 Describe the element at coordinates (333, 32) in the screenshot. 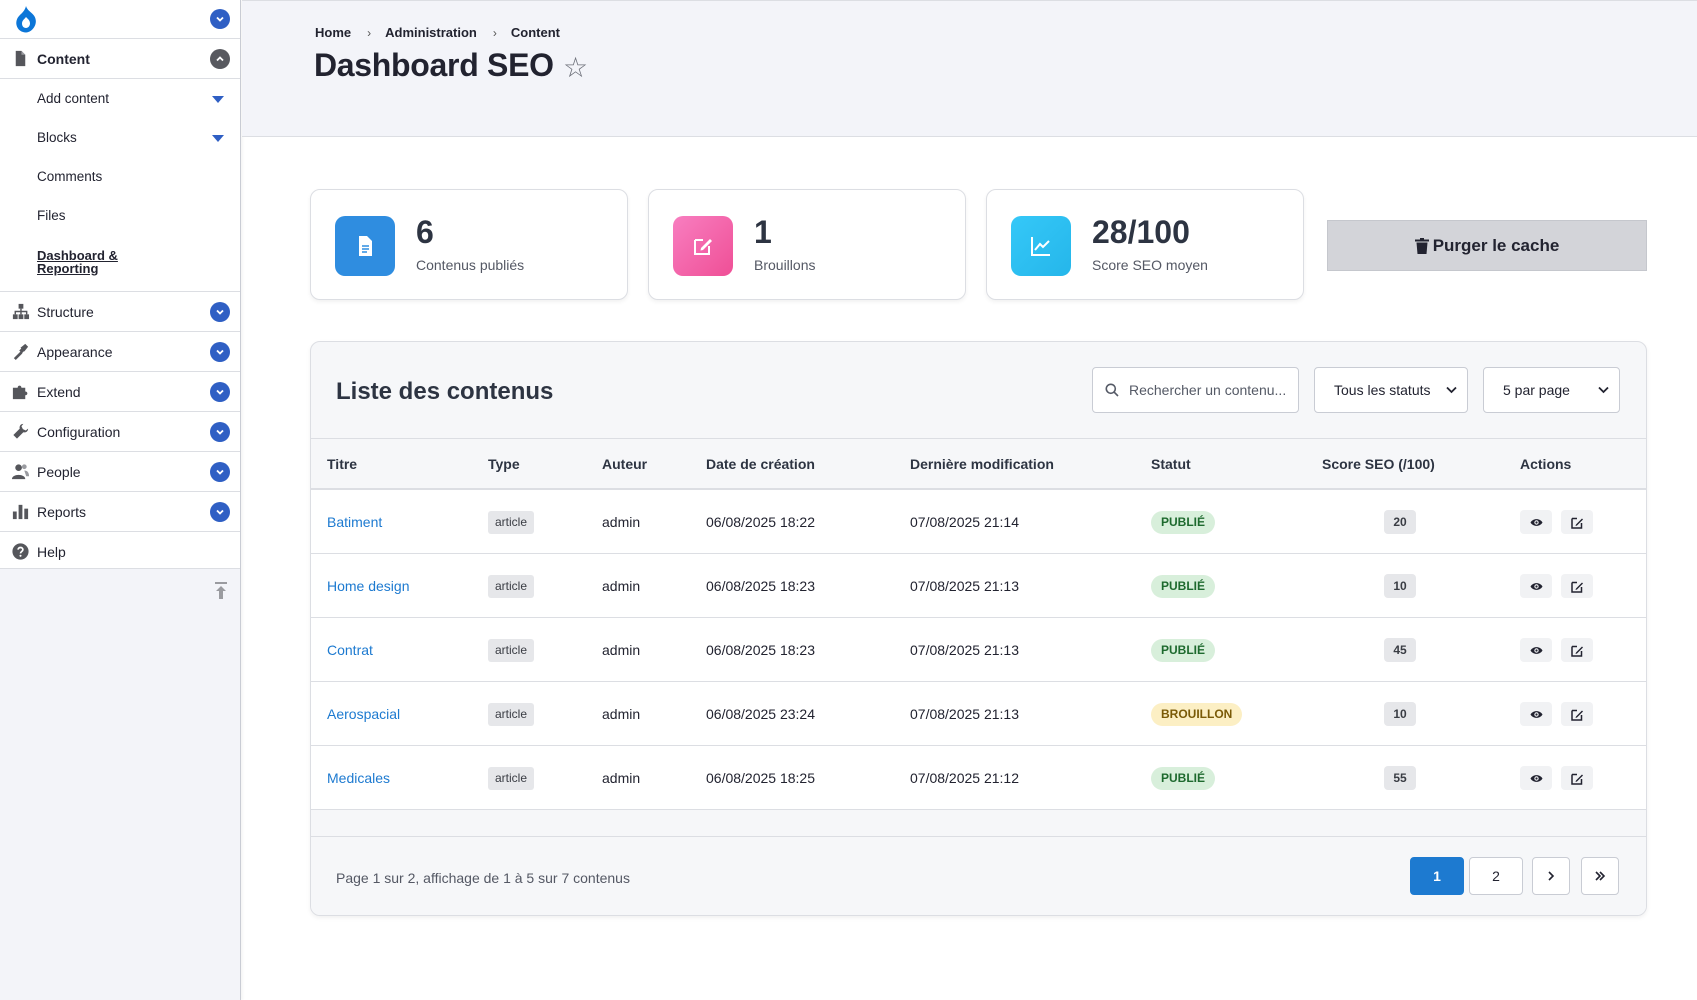

I see `breadcrumb-home: Home` at that location.